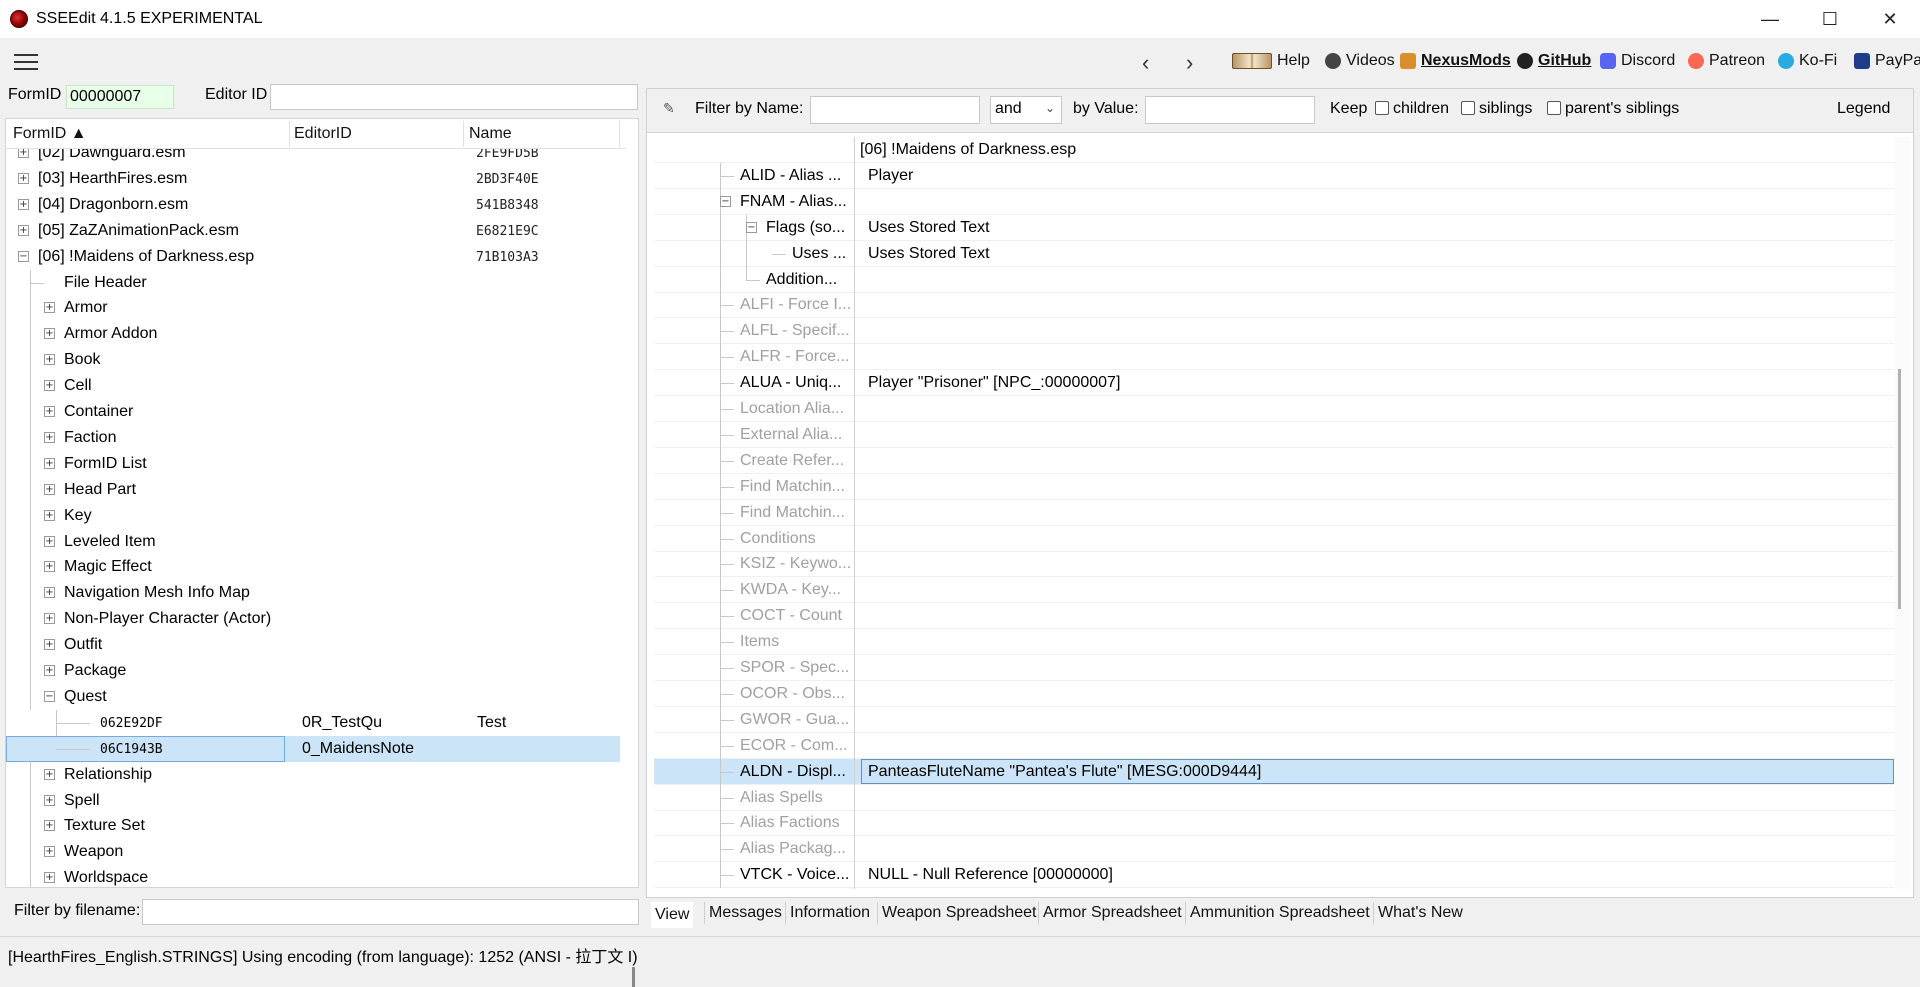 This screenshot has height=987, width=1920. Describe the element at coordinates (313, 876) in the screenshot. I see `tree-row: + Worldspace` at that location.